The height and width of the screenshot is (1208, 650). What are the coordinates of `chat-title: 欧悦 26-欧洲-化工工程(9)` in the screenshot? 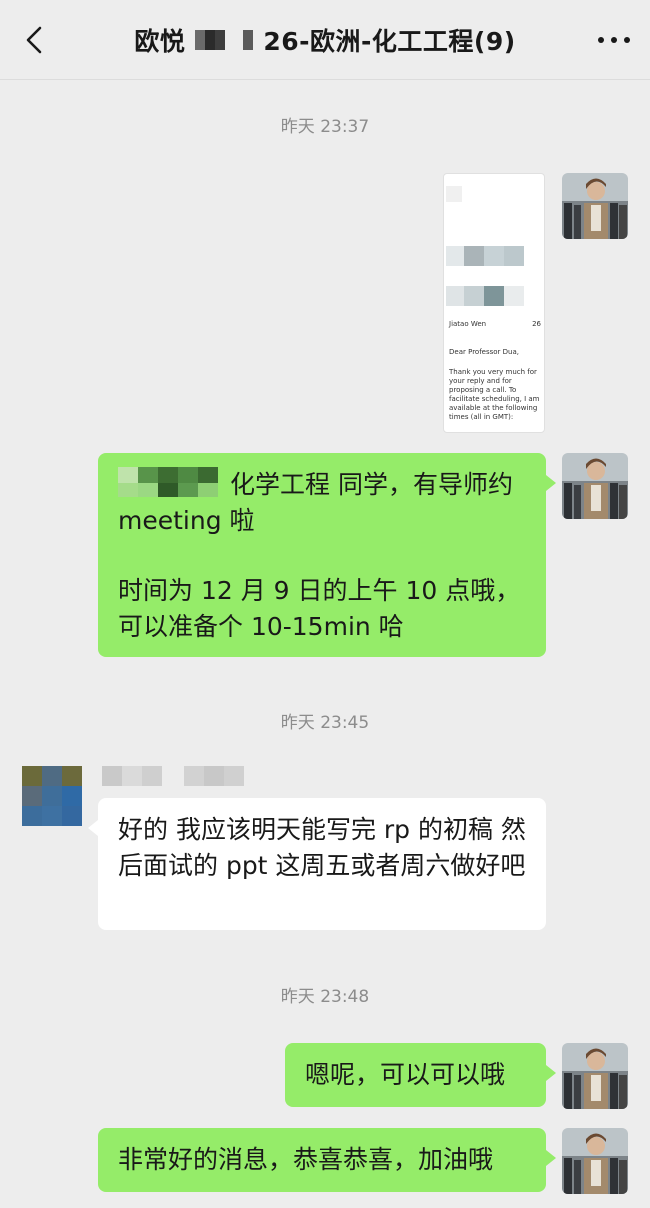 It's located at (325, 40).